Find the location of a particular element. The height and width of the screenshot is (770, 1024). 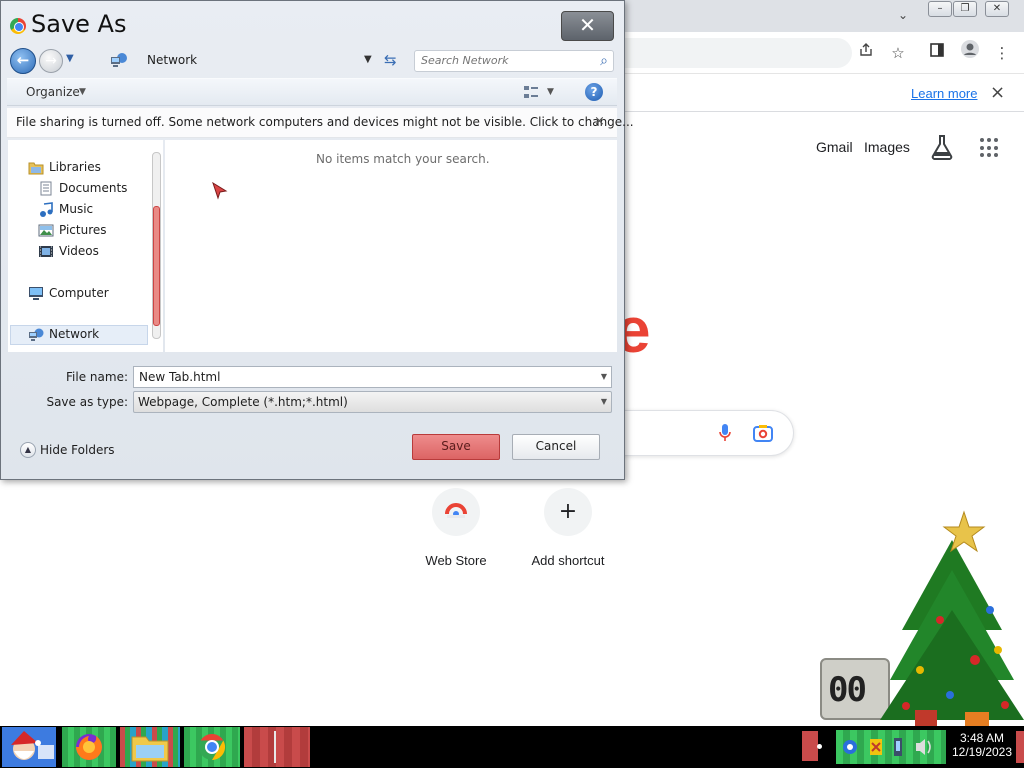

nav-item-documents: Documents is located at coordinates (93, 189).